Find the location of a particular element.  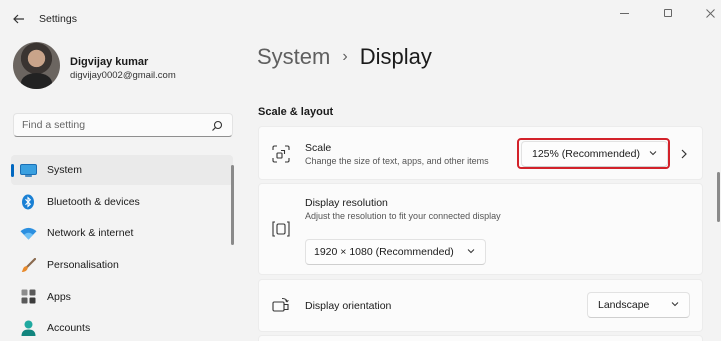

close-icon is located at coordinates (710, 13).